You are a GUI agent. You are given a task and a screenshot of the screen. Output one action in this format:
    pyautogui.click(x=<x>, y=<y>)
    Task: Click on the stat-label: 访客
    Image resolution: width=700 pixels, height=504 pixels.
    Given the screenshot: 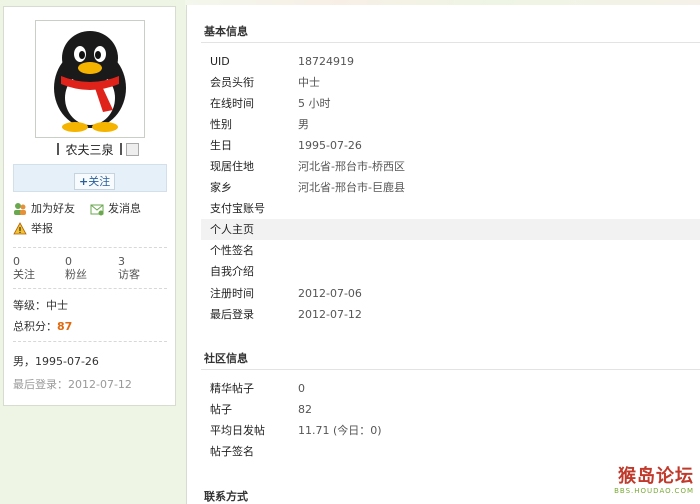 What is the action you would take?
    pyautogui.click(x=129, y=274)
    